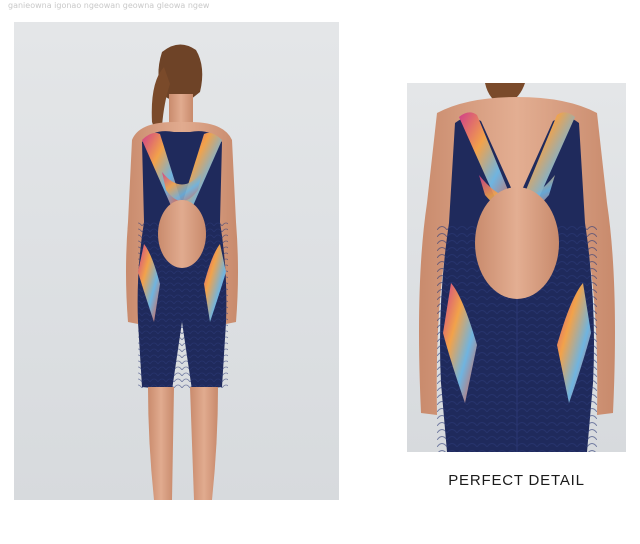 Image resolution: width=640 pixels, height=544 pixels. Describe the element at coordinates (516, 480) in the screenshot. I see `caption-perfect-detail: PERFECT DETAIL` at that location.